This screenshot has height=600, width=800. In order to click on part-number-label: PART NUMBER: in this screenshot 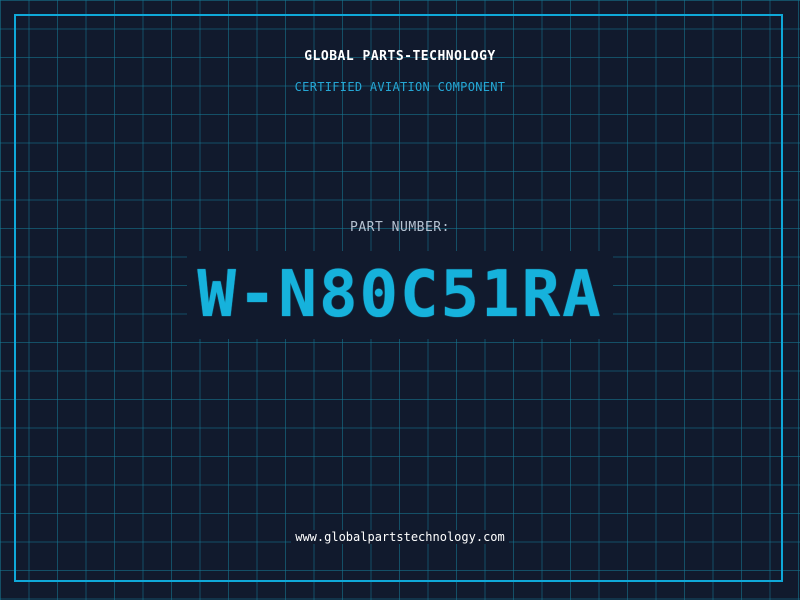, I will do `click(400, 227)`.